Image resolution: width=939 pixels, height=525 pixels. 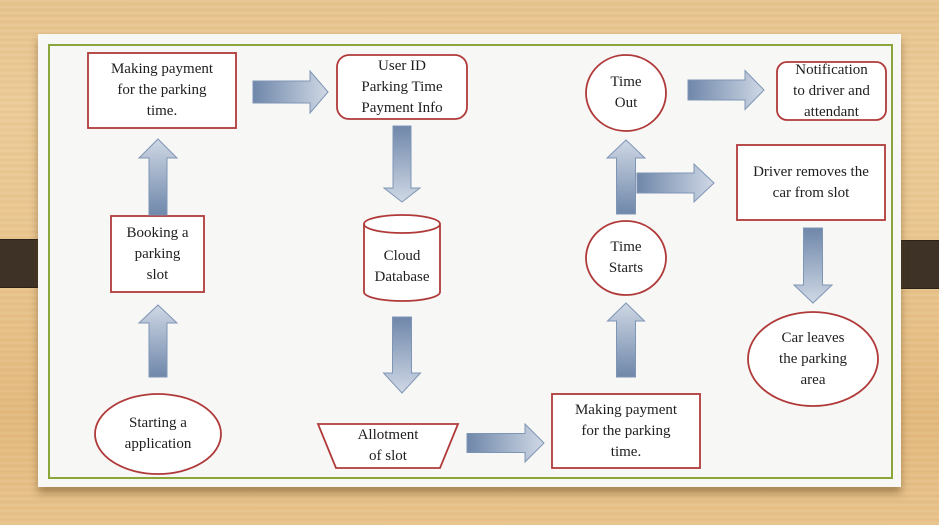 I want to click on node-payment-1: Making payment for the parking time., so click(x=162, y=90).